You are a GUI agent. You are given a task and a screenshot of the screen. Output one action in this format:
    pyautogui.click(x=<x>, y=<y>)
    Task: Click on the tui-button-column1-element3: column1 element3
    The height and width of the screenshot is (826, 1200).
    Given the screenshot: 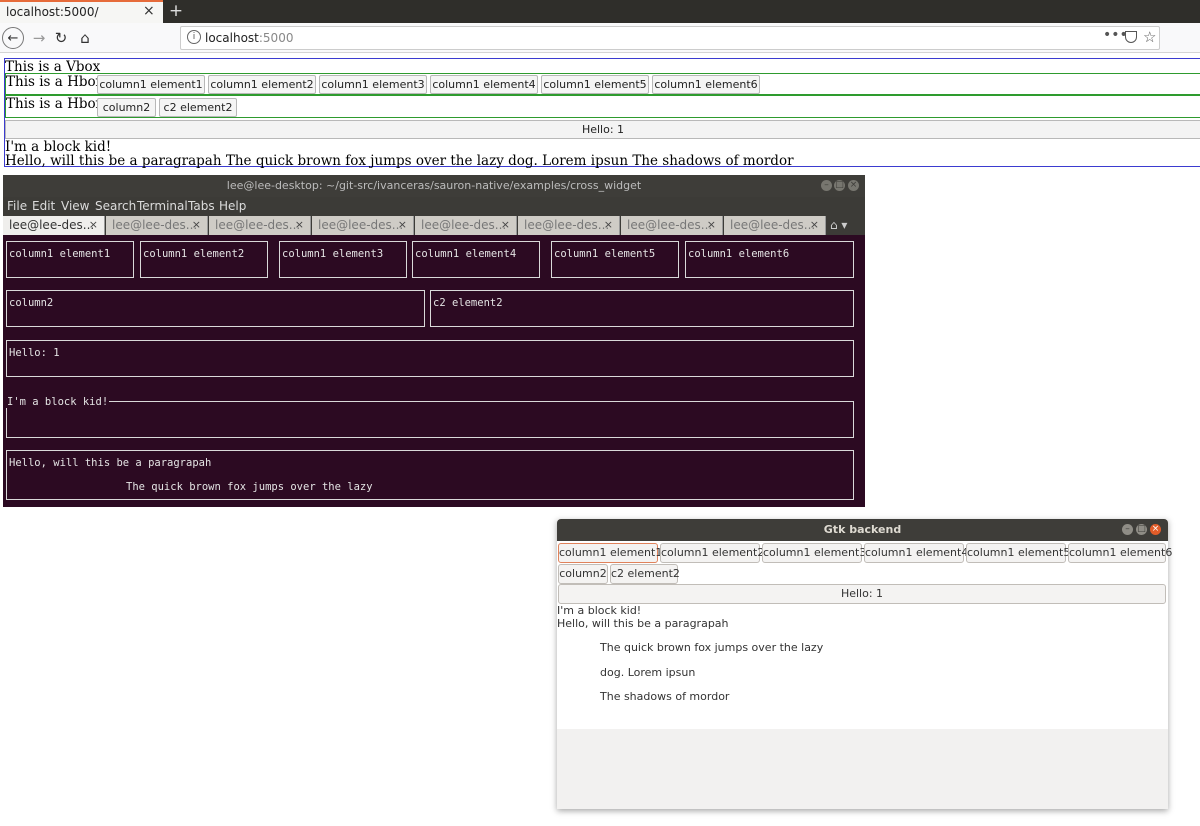 What is the action you would take?
    pyautogui.click(x=343, y=259)
    